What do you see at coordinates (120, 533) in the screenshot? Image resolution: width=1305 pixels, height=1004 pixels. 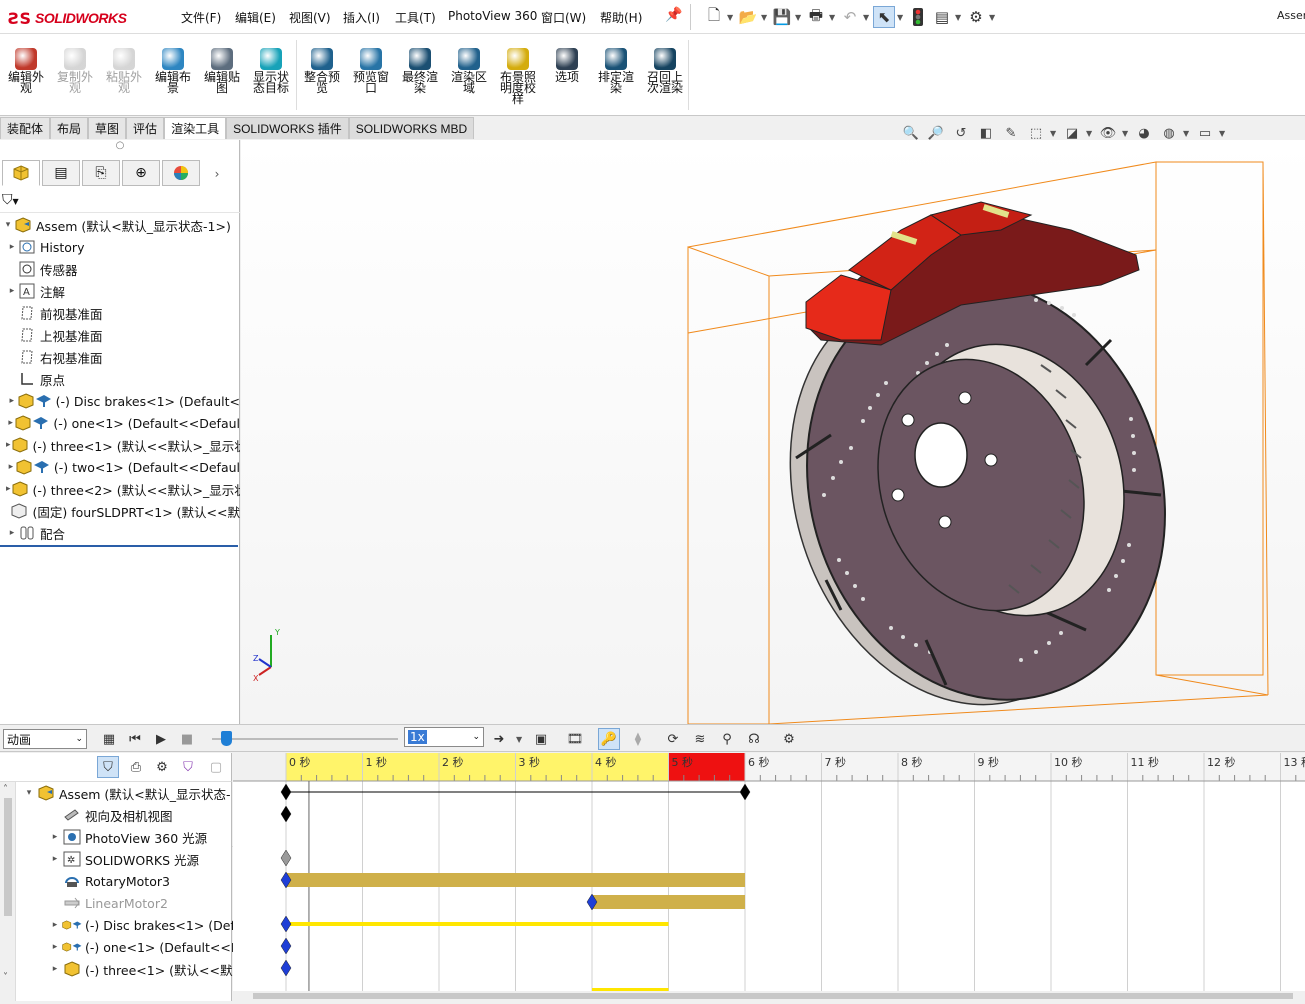 I see `tree-item: ▸配合` at bounding box center [120, 533].